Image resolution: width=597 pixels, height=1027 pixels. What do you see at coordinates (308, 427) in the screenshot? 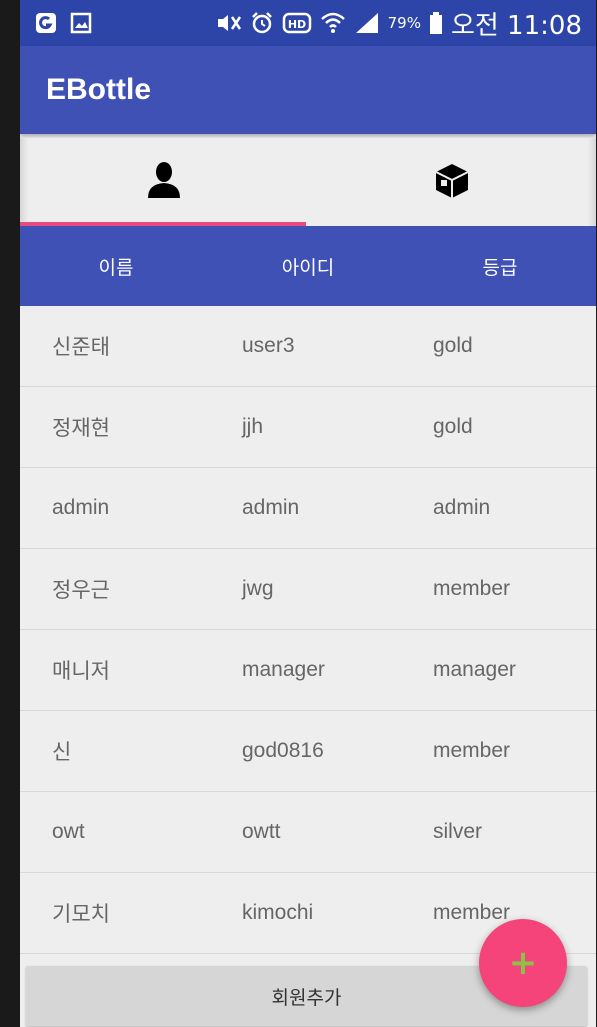
I see `table-row: 정재현 jjh gold` at bounding box center [308, 427].